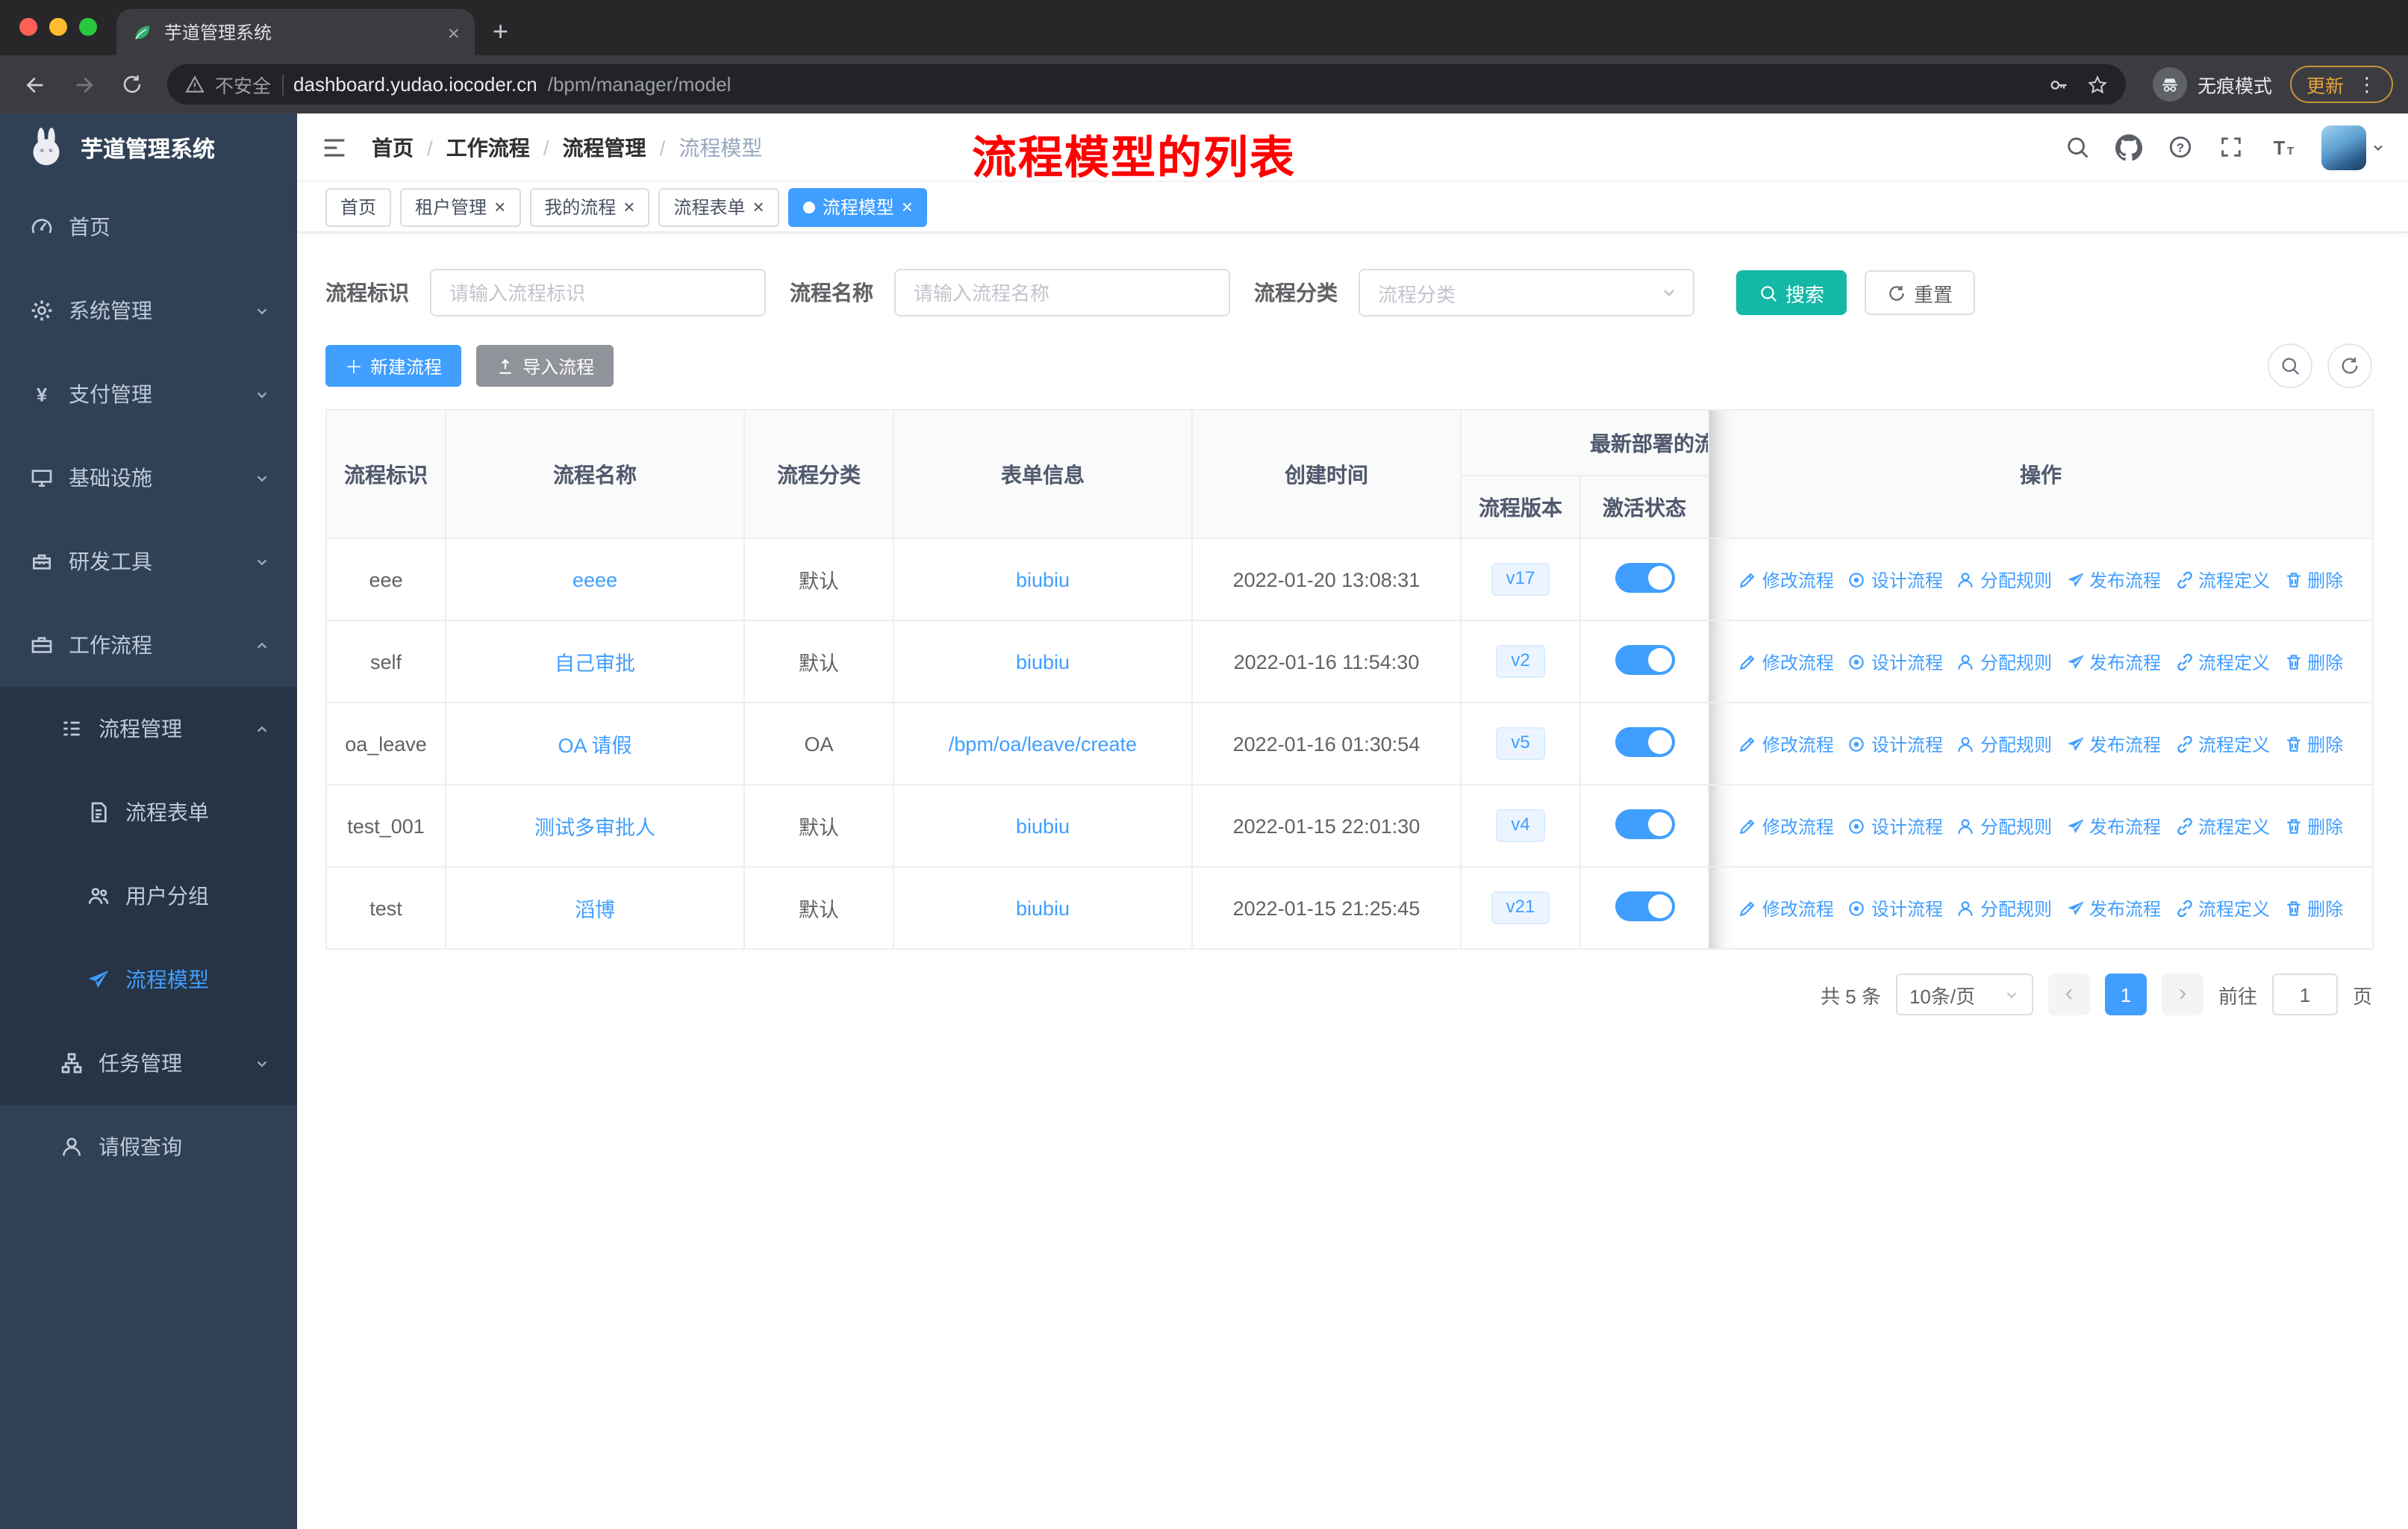 The height and width of the screenshot is (1529, 2408). I want to click on view-tag: 流程模型 ×, so click(857, 207).